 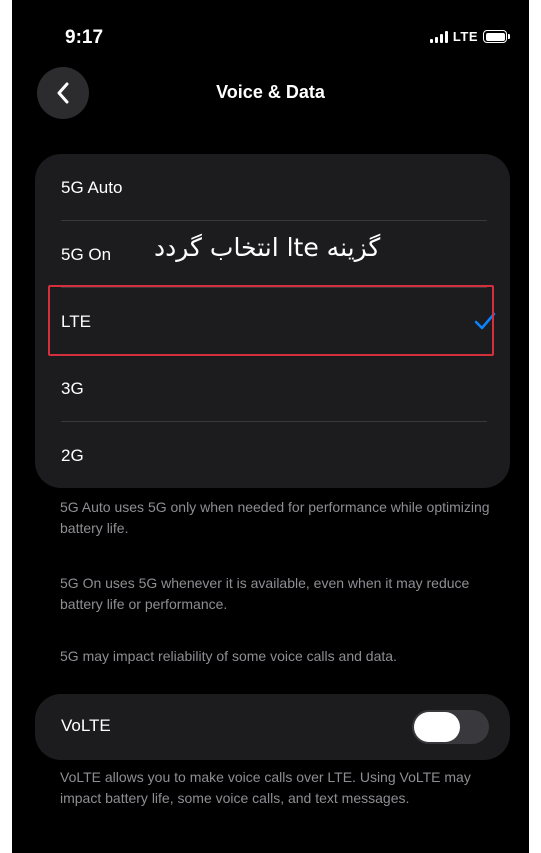 I want to click on option-label: 2G, so click(x=72, y=455).